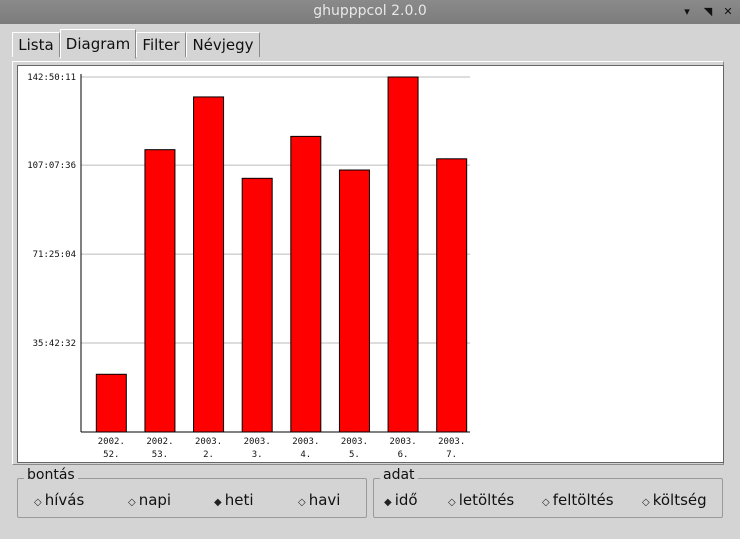 The width and height of the screenshot is (740, 539). Describe the element at coordinates (155, 500) in the screenshot. I see `radio-napi-label: napi` at that location.